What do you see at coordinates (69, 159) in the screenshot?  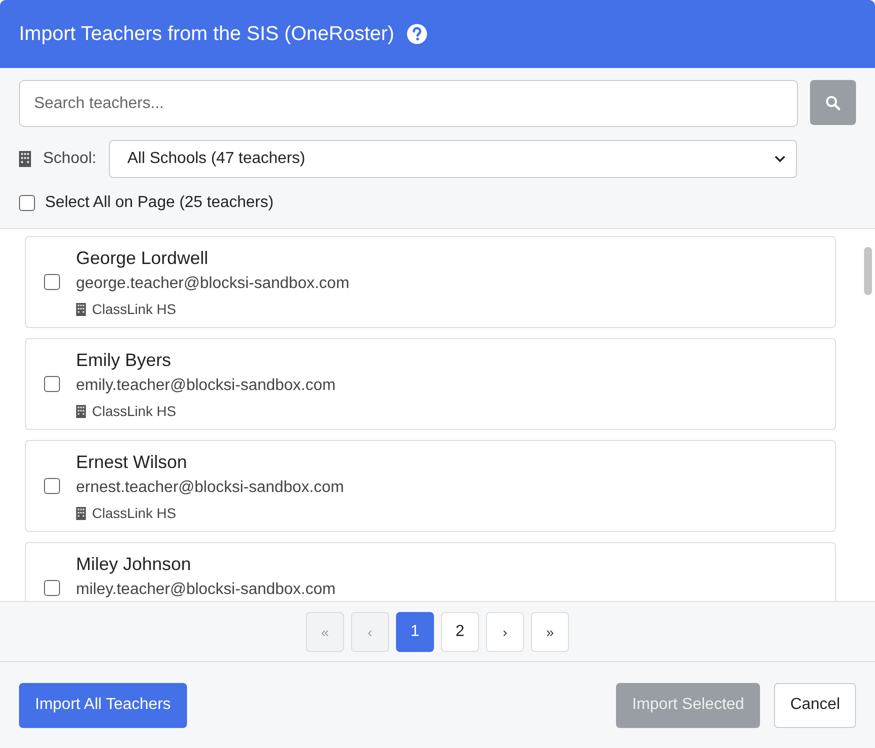 I see `school-label: School:` at bounding box center [69, 159].